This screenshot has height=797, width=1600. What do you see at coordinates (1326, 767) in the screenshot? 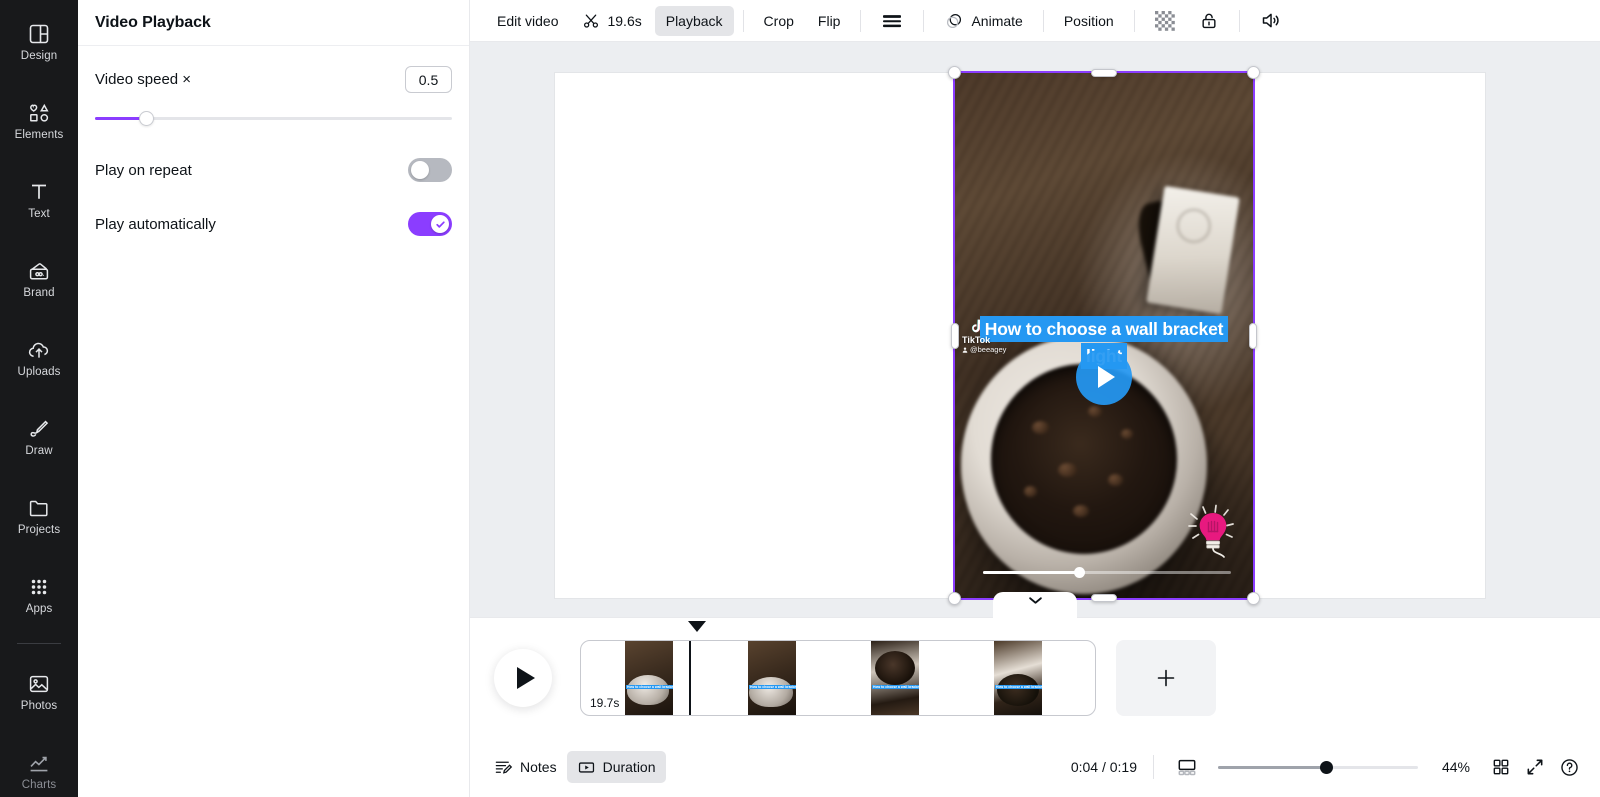
I see `zoom-thumb` at bounding box center [1326, 767].